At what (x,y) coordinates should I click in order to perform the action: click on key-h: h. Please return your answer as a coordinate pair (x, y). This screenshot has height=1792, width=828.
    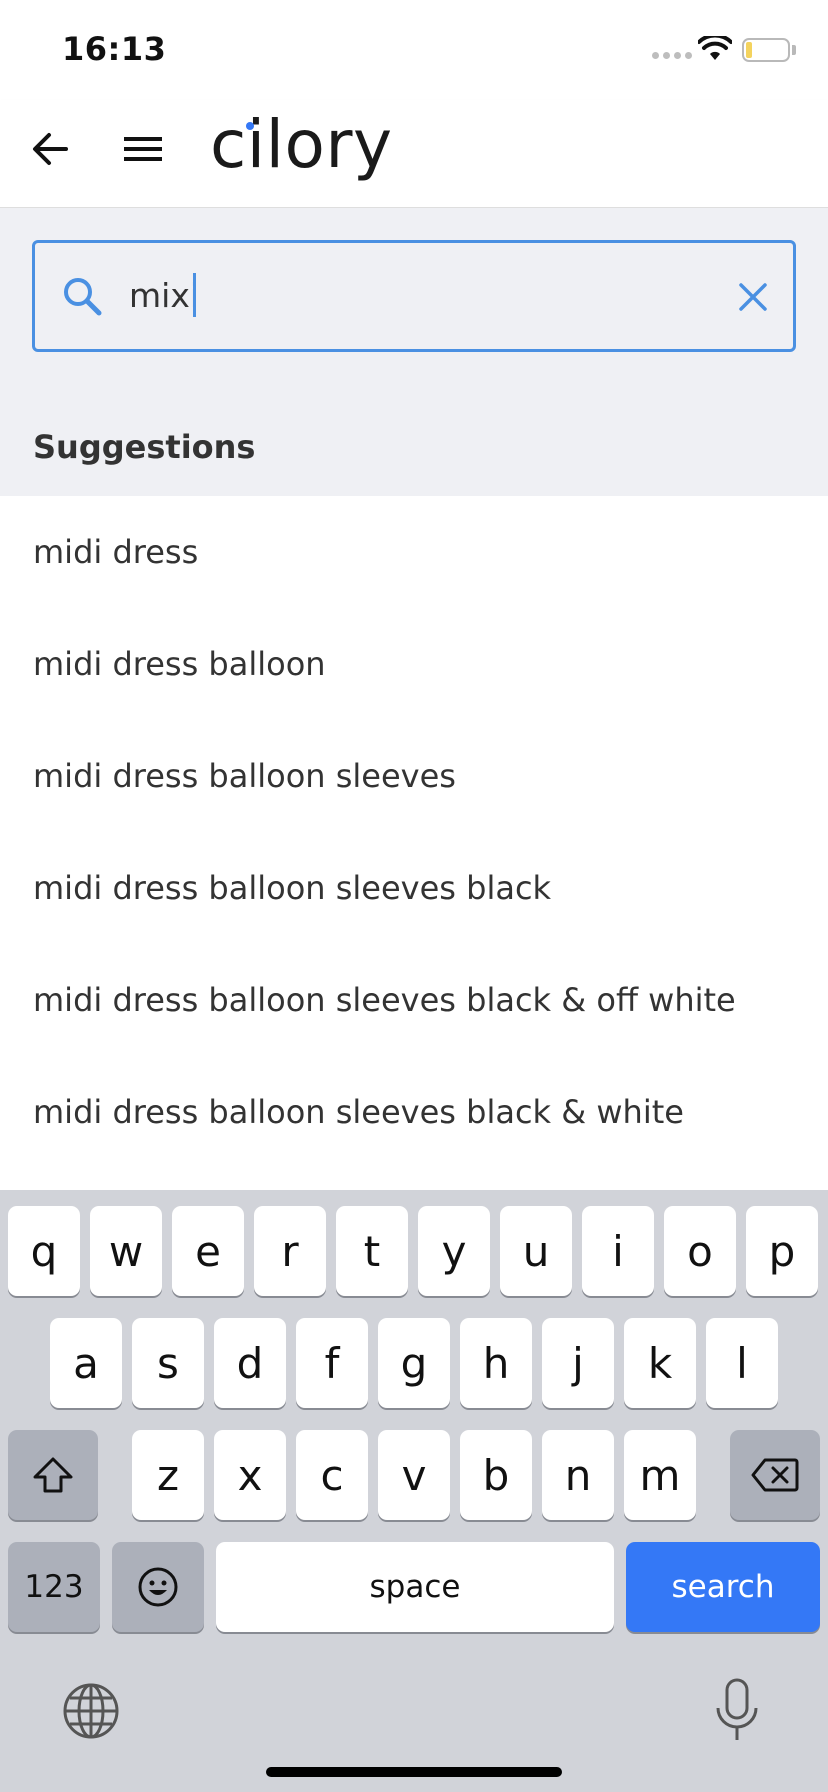
    Looking at the image, I should click on (496, 1363).